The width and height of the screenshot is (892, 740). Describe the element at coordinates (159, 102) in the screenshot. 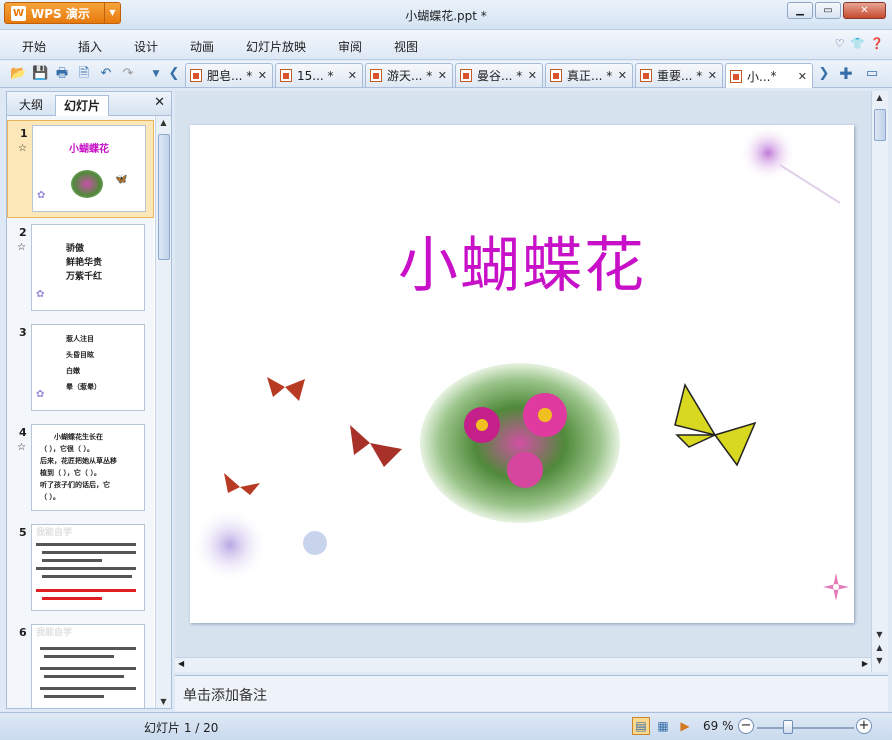

I see `close-pane-icon: ✕` at that location.